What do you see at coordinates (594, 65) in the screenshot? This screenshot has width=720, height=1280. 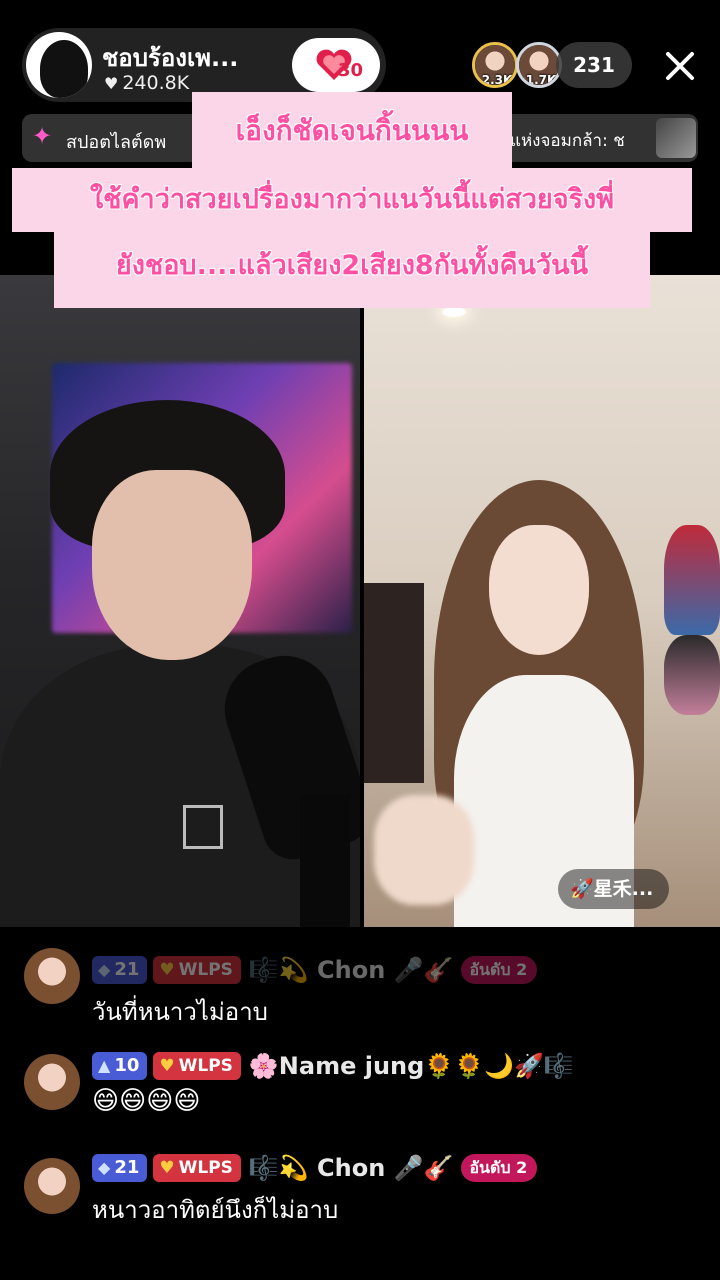 I see `viewer-count: 231` at bounding box center [594, 65].